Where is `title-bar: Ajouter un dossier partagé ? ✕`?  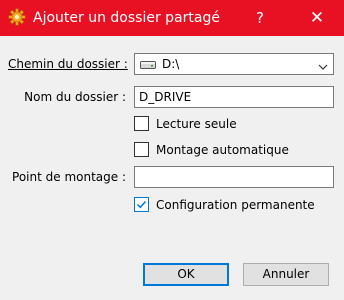 title-bar: Ajouter un dossier partagé ? ✕ is located at coordinates (172, 18).